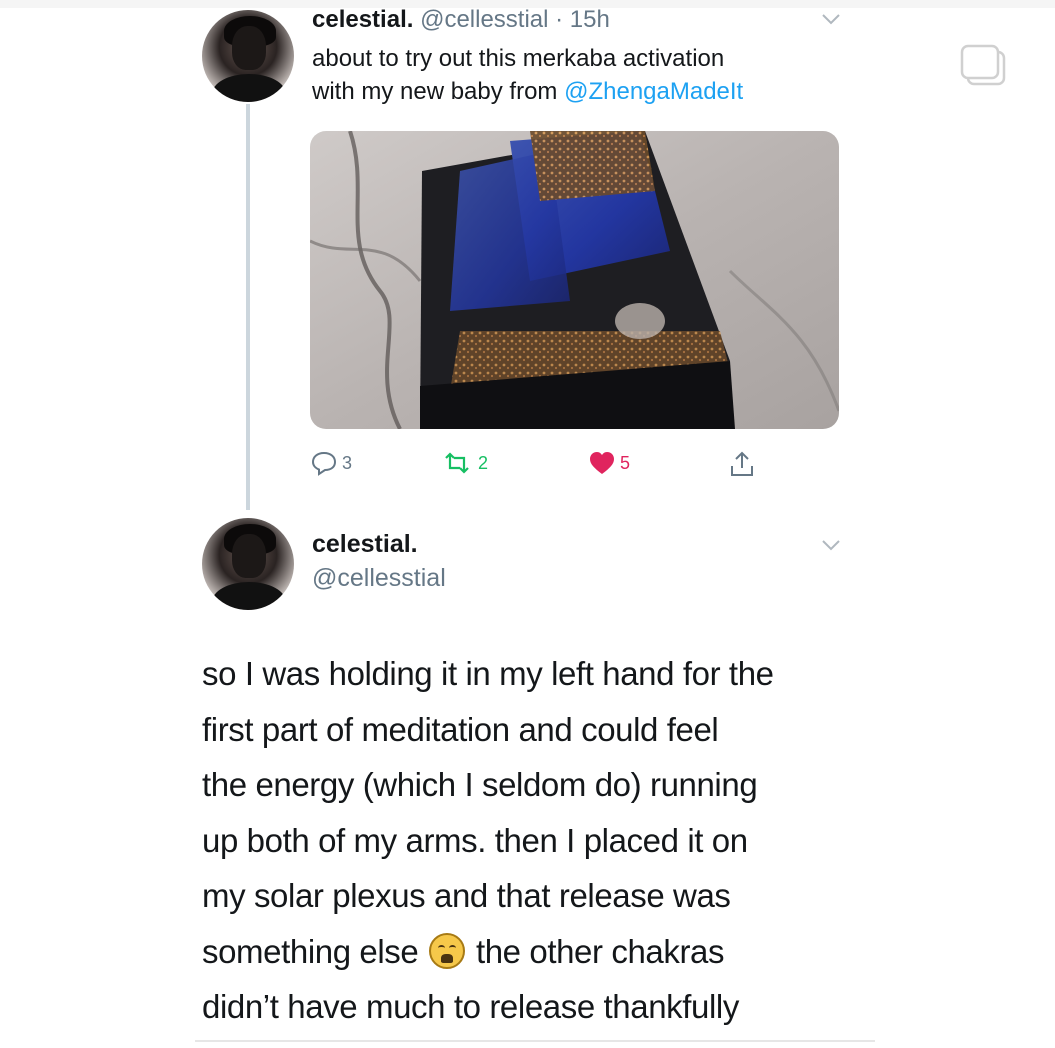 This screenshot has height=1048, width=1055. I want to click on weary-face-emoji, so click(447, 950).